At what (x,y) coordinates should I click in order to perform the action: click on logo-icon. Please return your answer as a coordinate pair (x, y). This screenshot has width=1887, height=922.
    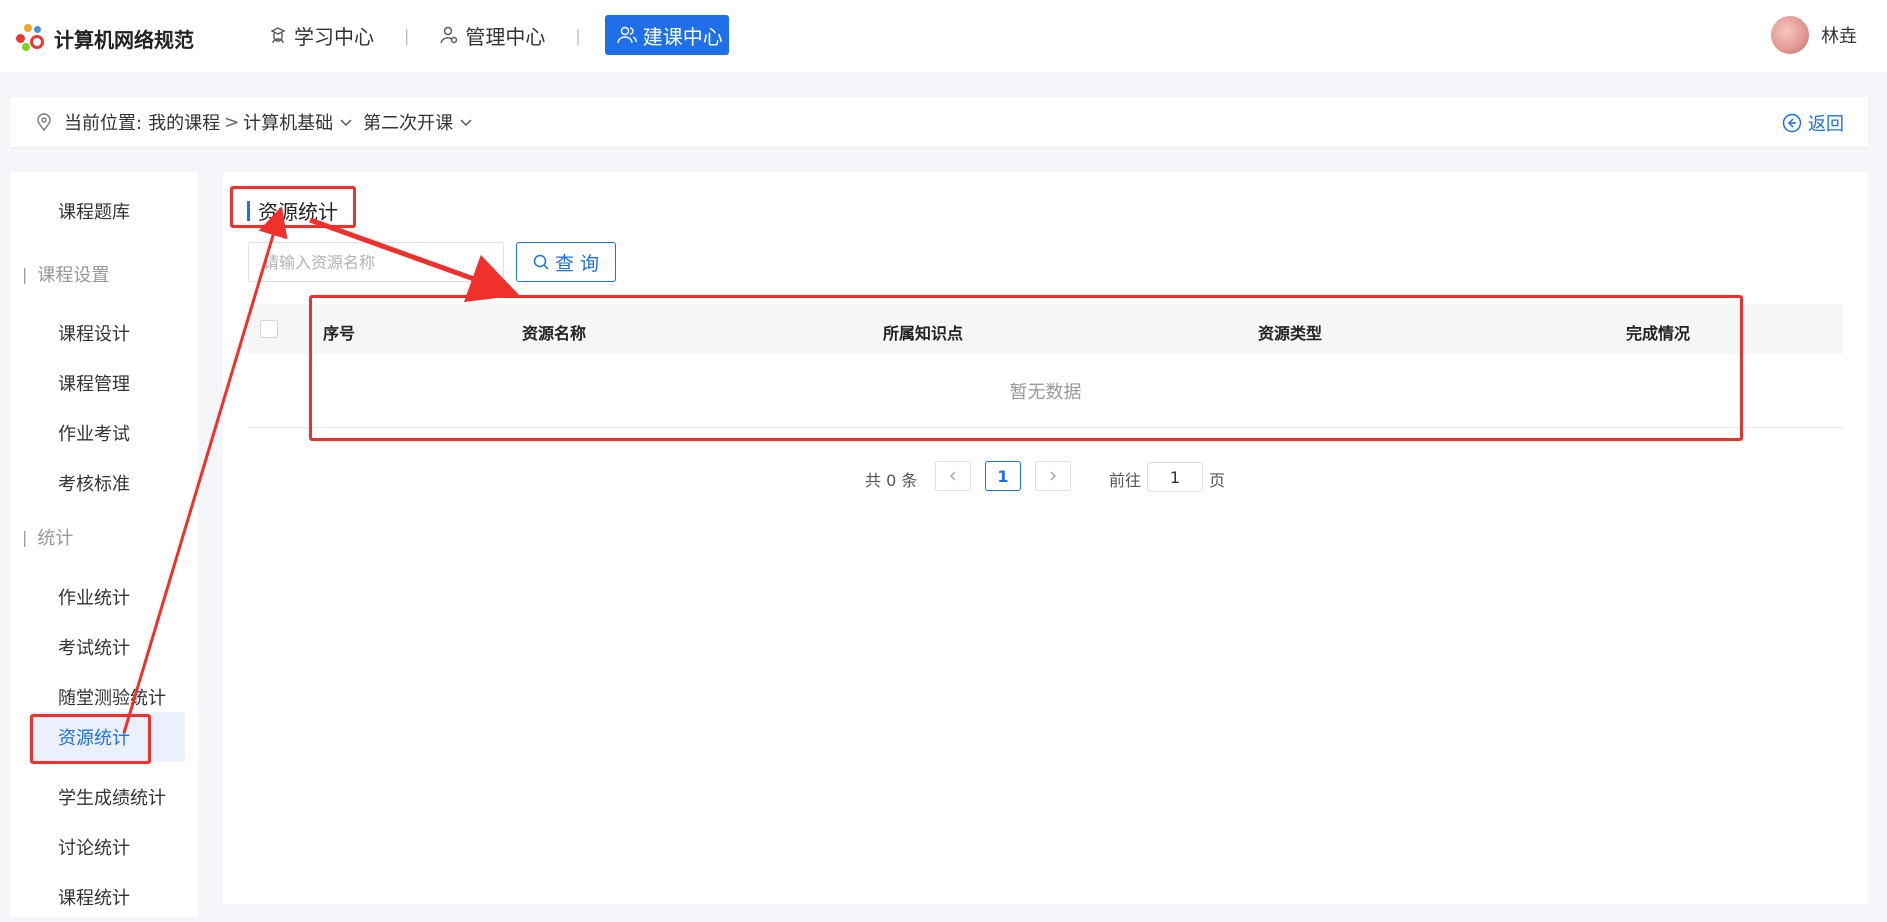
    Looking at the image, I should click on (32, 38).